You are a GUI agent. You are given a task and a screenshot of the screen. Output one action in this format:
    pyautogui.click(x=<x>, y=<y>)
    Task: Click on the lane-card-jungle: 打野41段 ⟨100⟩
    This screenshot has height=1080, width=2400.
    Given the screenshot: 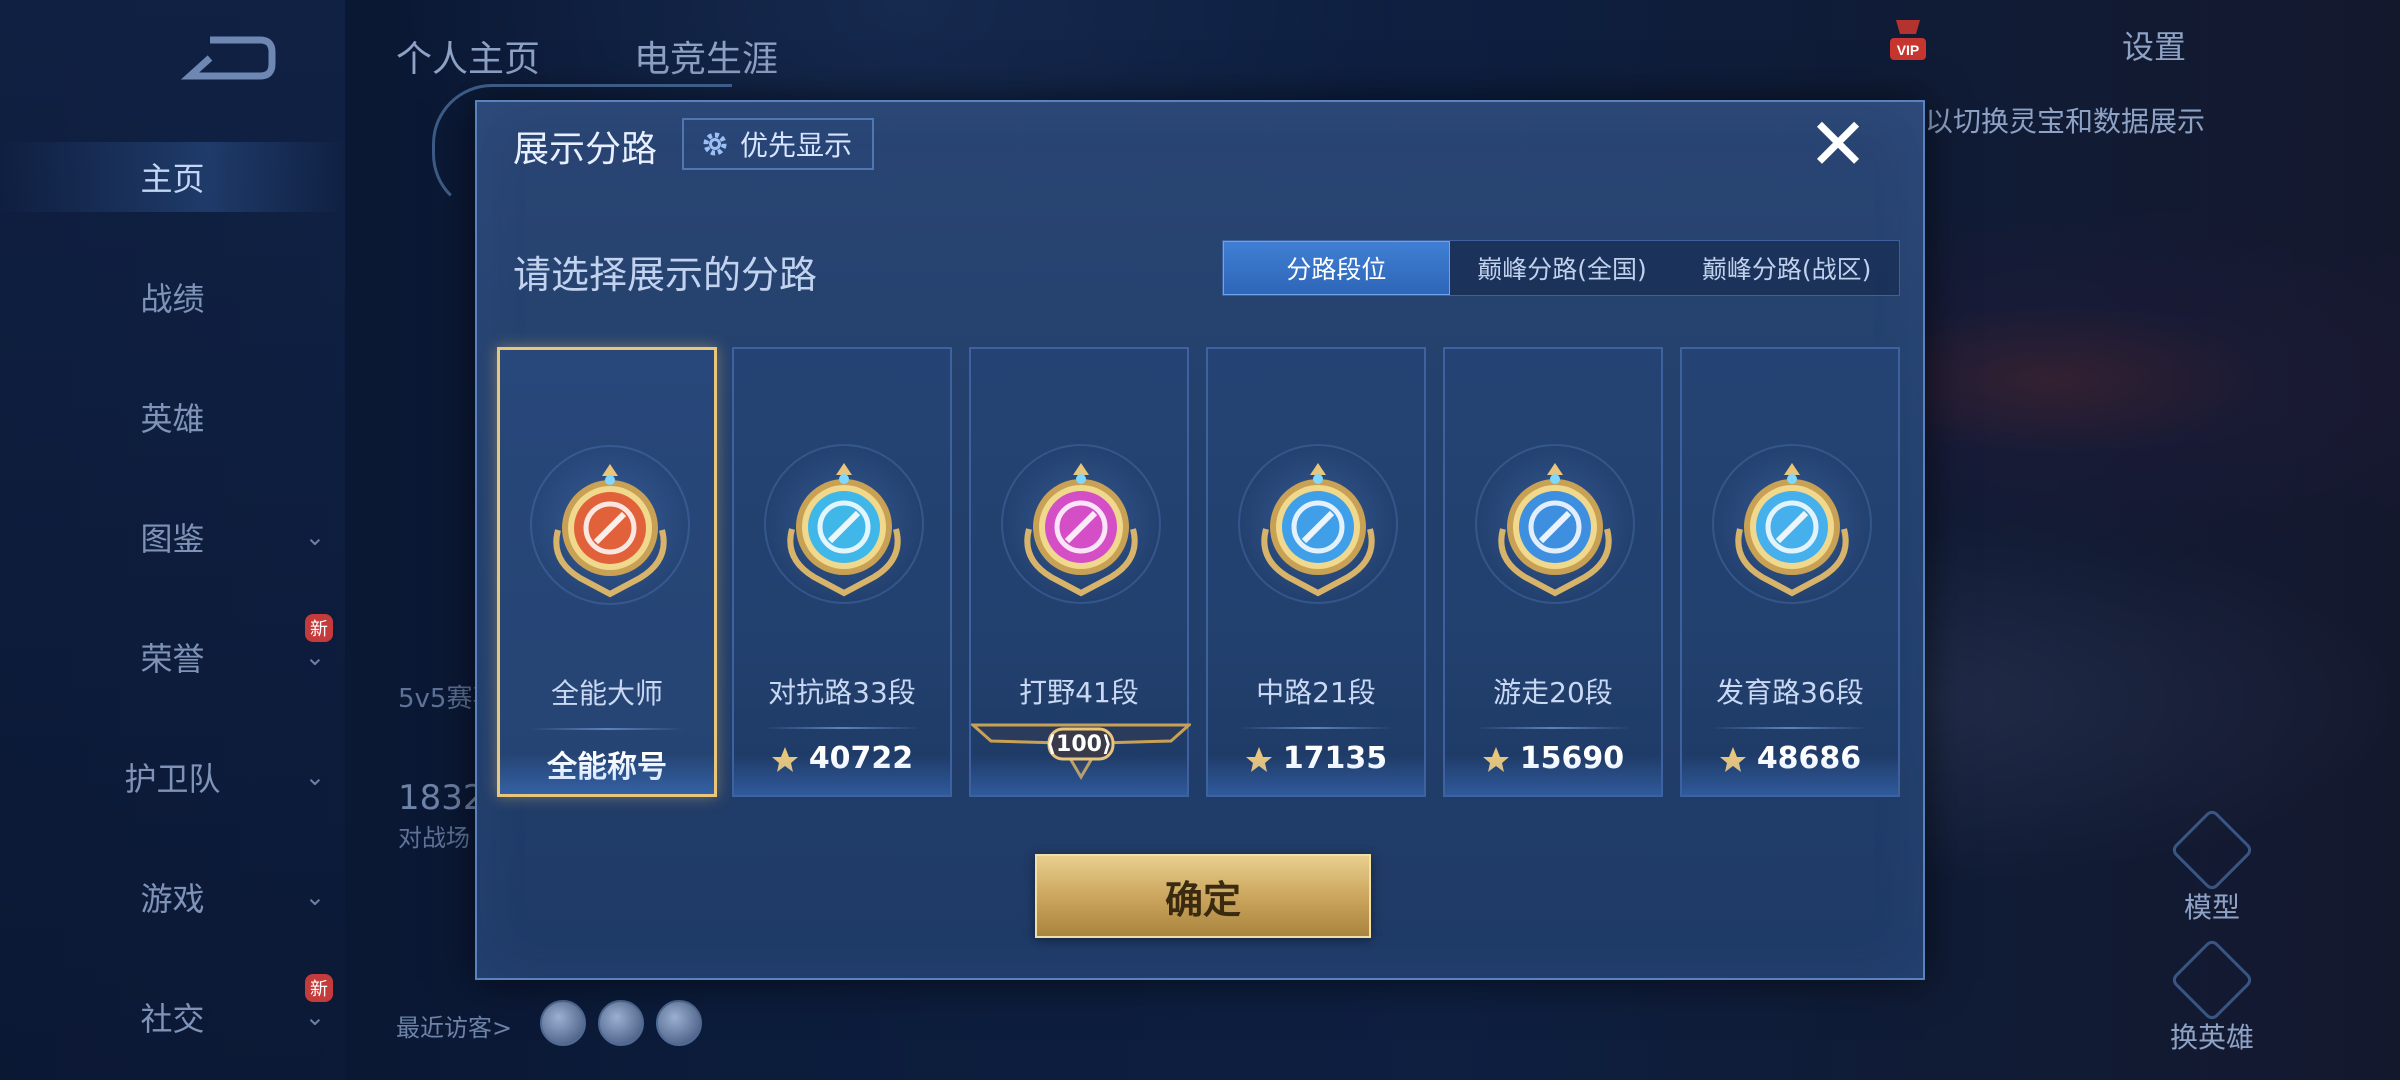 What is the action you would take?
    pyautogui.click(x=1080, y=572)
    